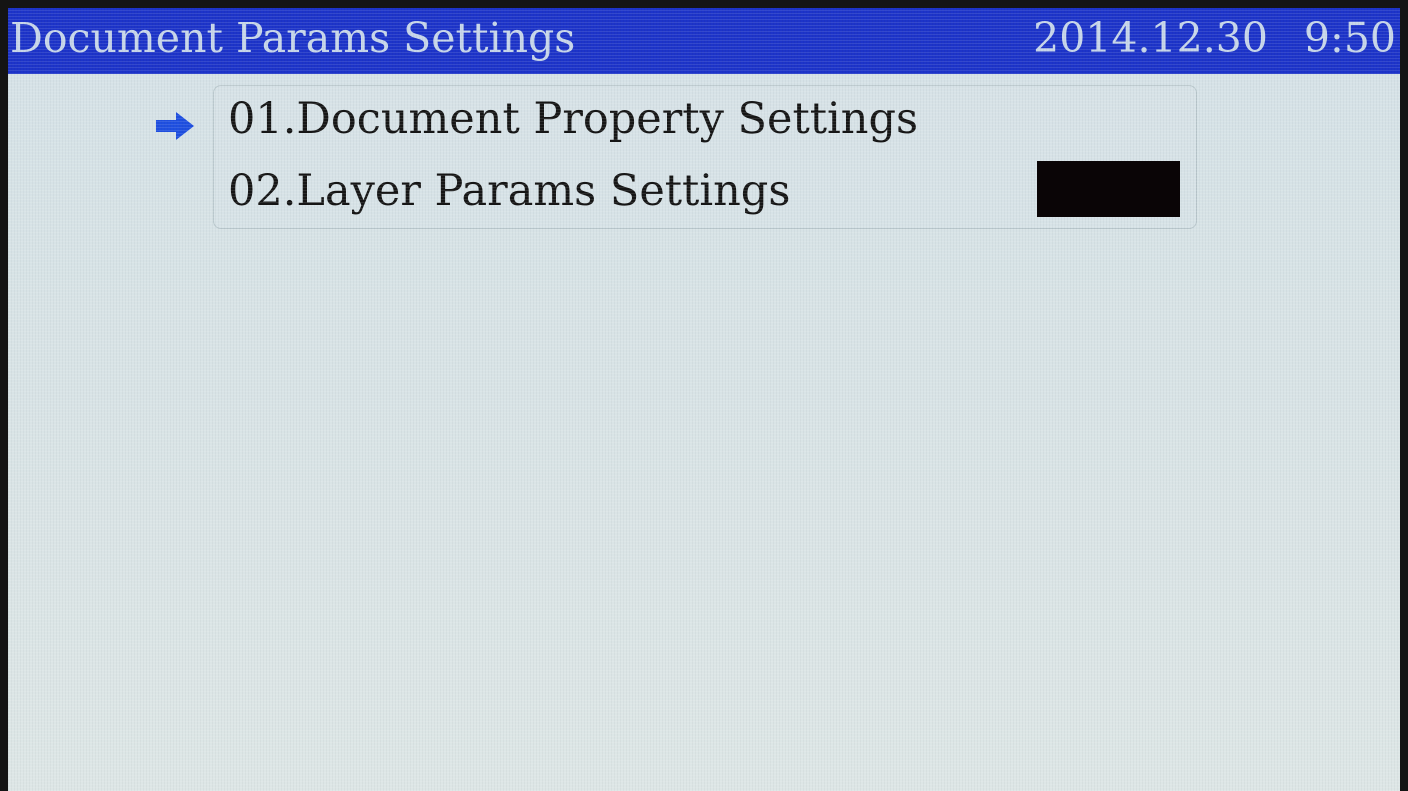  Describe the element at coordinates (293, 38) in the screenshot. I see `page-title: Document Params Settings` at that location.